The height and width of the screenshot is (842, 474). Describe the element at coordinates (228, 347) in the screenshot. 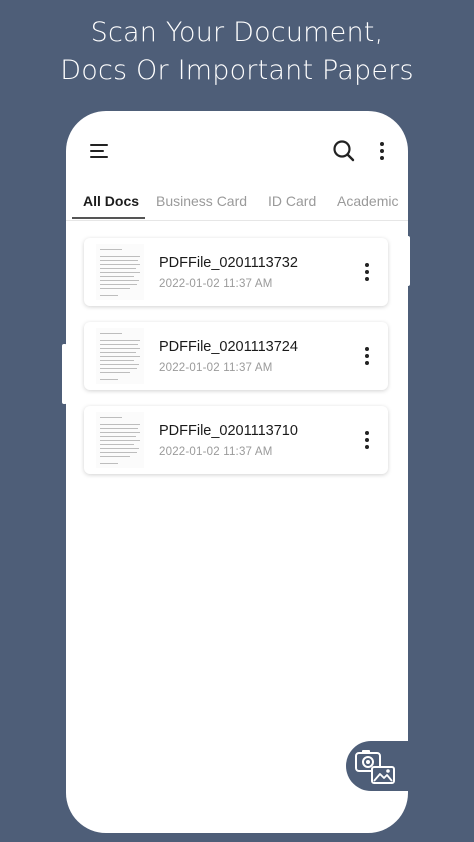

I see `document-name: PDFFile_0201113724` at that location.